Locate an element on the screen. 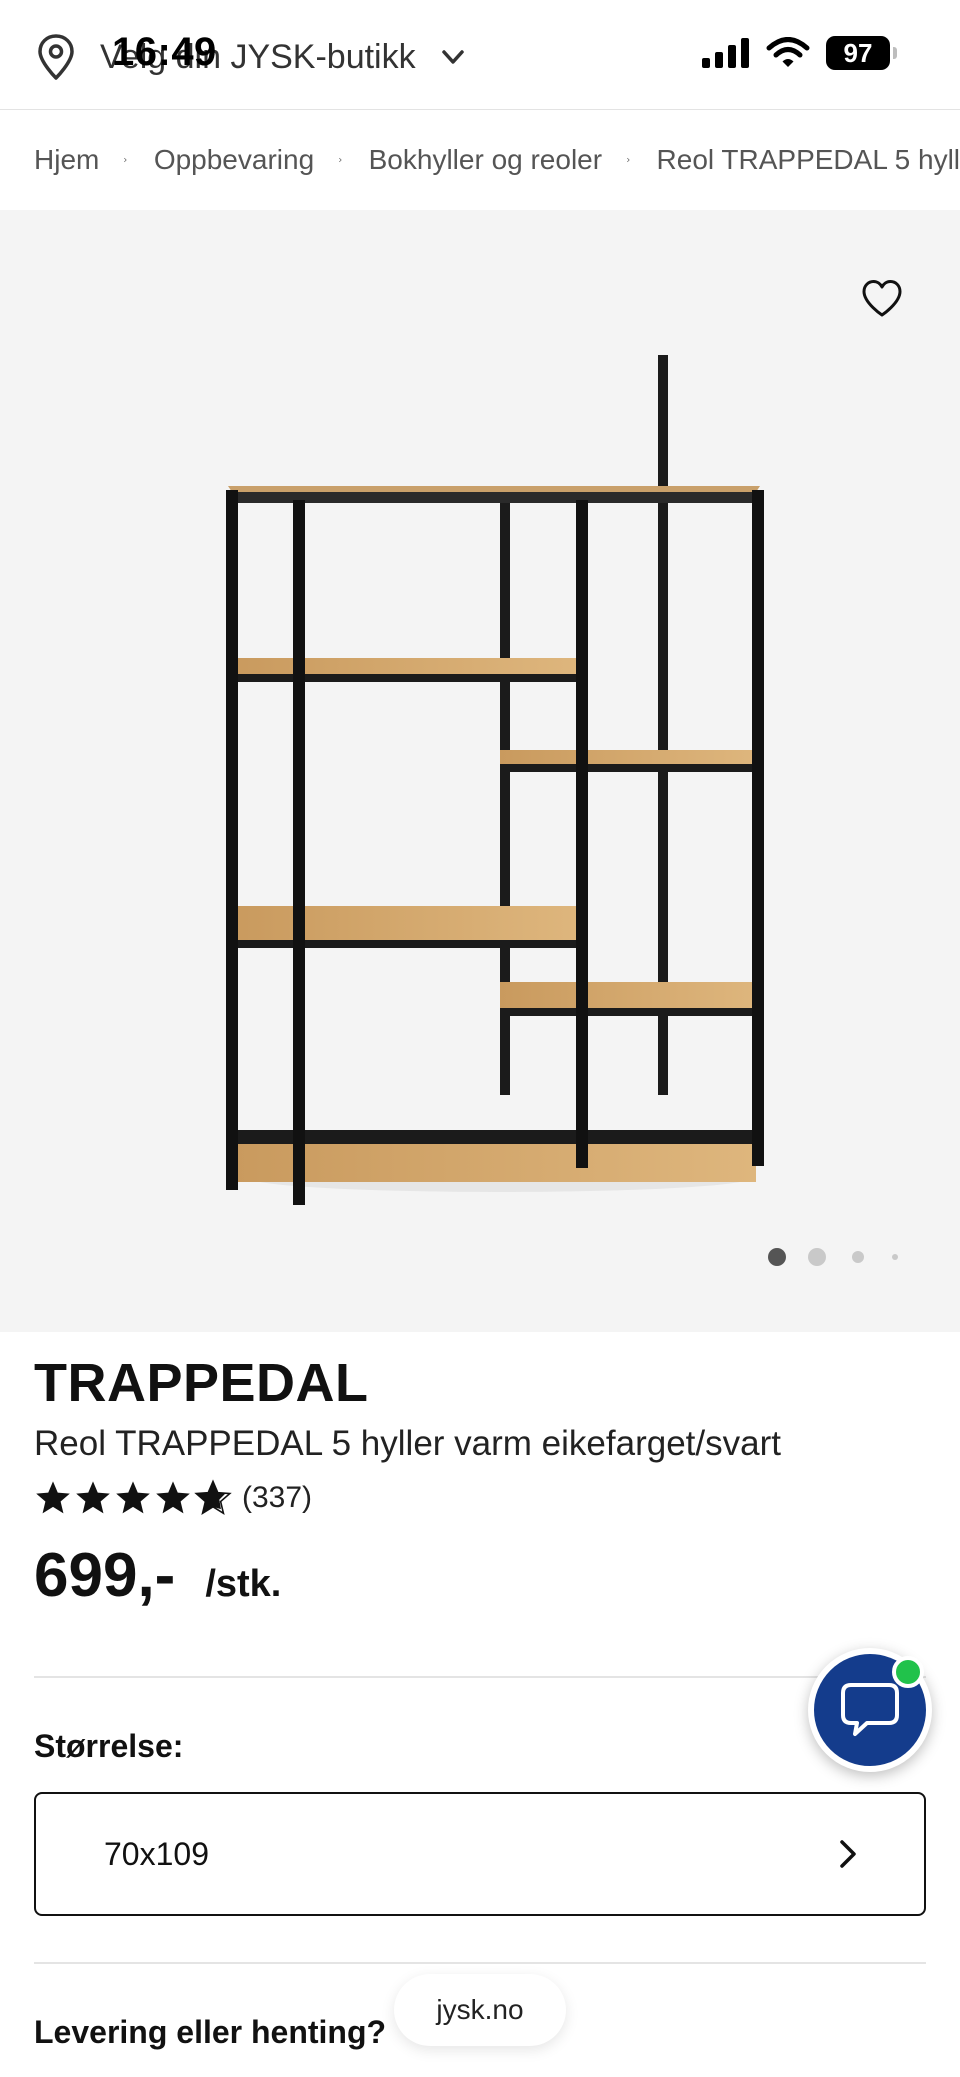  product-brand: TRAPPEDAL is located at coordinates (201, 1383).